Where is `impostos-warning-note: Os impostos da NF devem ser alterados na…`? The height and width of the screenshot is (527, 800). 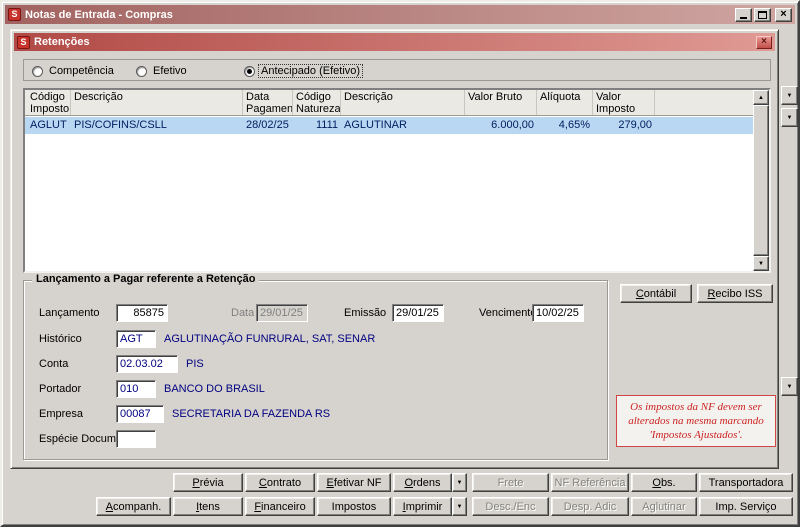 impostos-warning-note: Os impostos da NF devem ser alterados na… is located at coordinates (696, 421).